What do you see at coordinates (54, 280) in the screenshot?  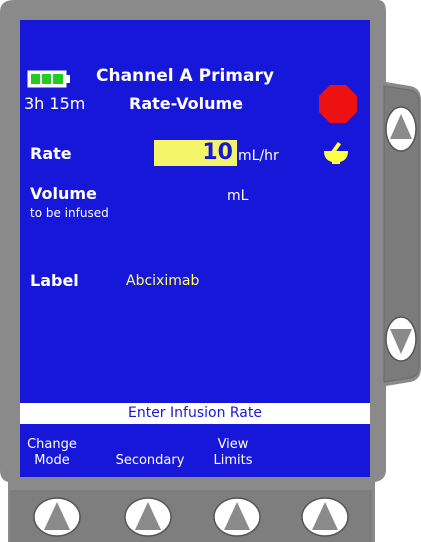 I see `drug-label-heading: Label` at bounding box center [54, 280].